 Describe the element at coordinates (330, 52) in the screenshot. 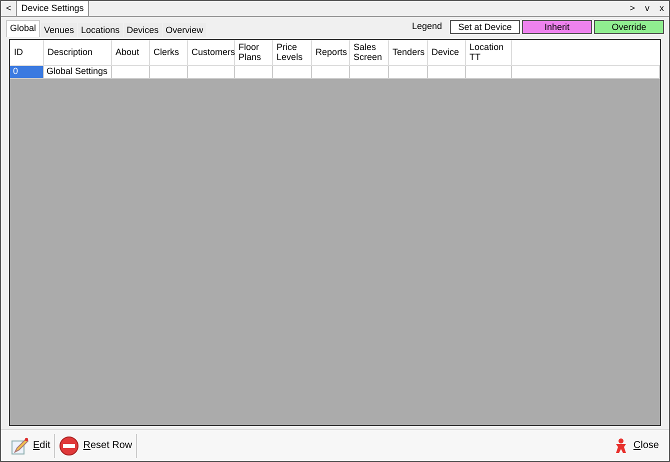

I see `column-header: Reports` at that location.